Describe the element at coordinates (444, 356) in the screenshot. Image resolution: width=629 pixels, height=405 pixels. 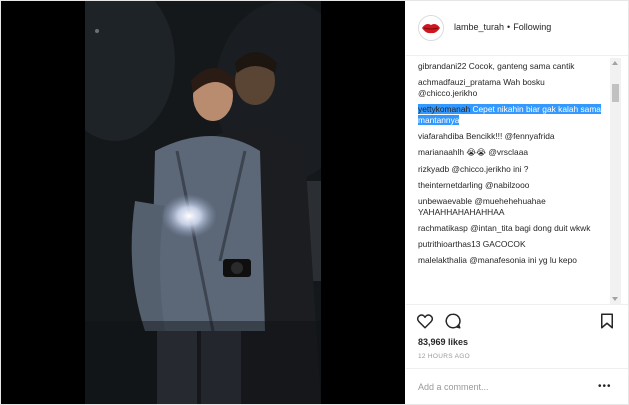
I see `post-timestamp: 12 HOURS AGO` at that location.